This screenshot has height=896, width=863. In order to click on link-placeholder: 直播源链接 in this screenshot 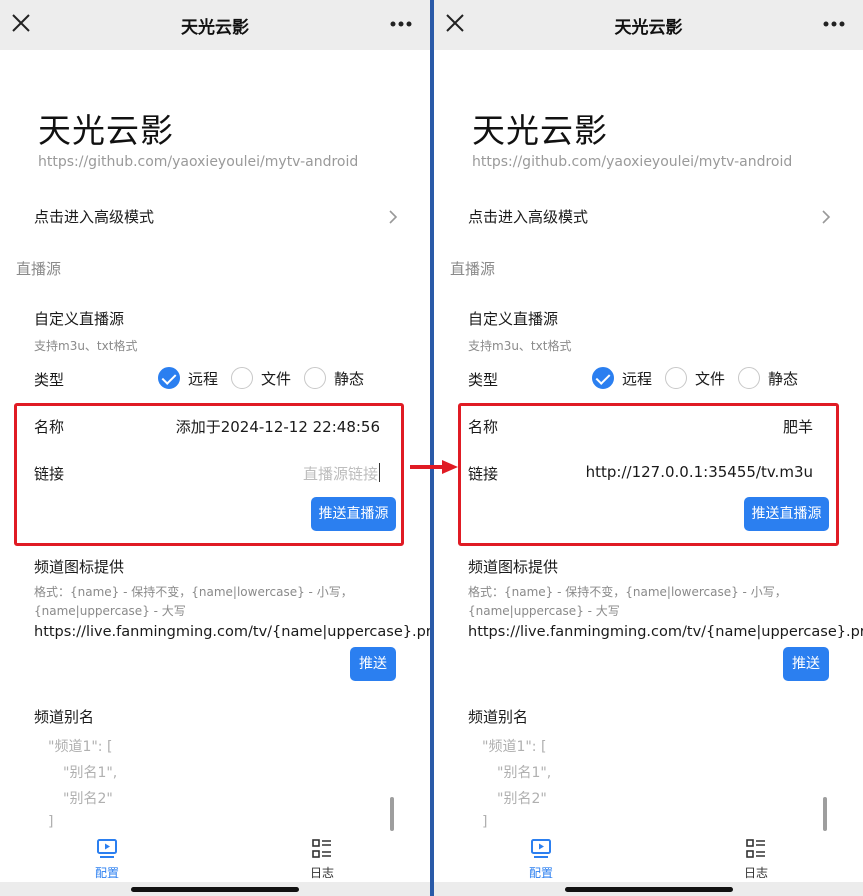, I will do `click(340, 474)`.